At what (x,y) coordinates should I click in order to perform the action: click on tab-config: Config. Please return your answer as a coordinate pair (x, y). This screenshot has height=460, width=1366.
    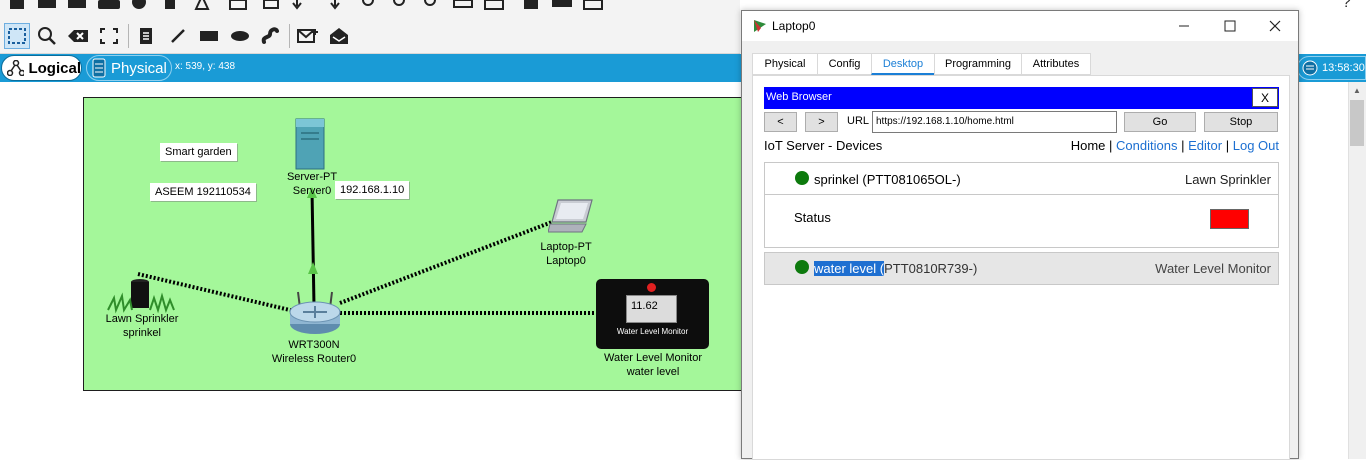
    Looking at the image, I should click on (844, 64).